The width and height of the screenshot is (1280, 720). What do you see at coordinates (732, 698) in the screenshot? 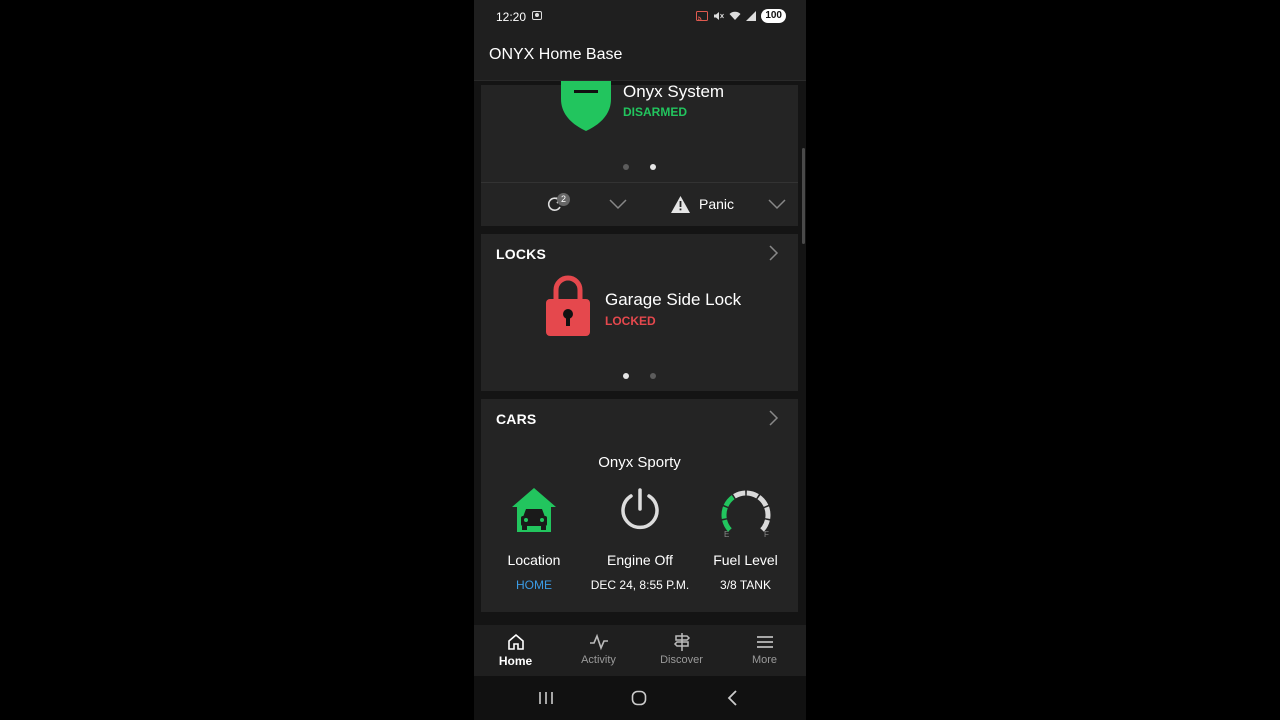
I see `back-icon` at bounding box center [732, 698].